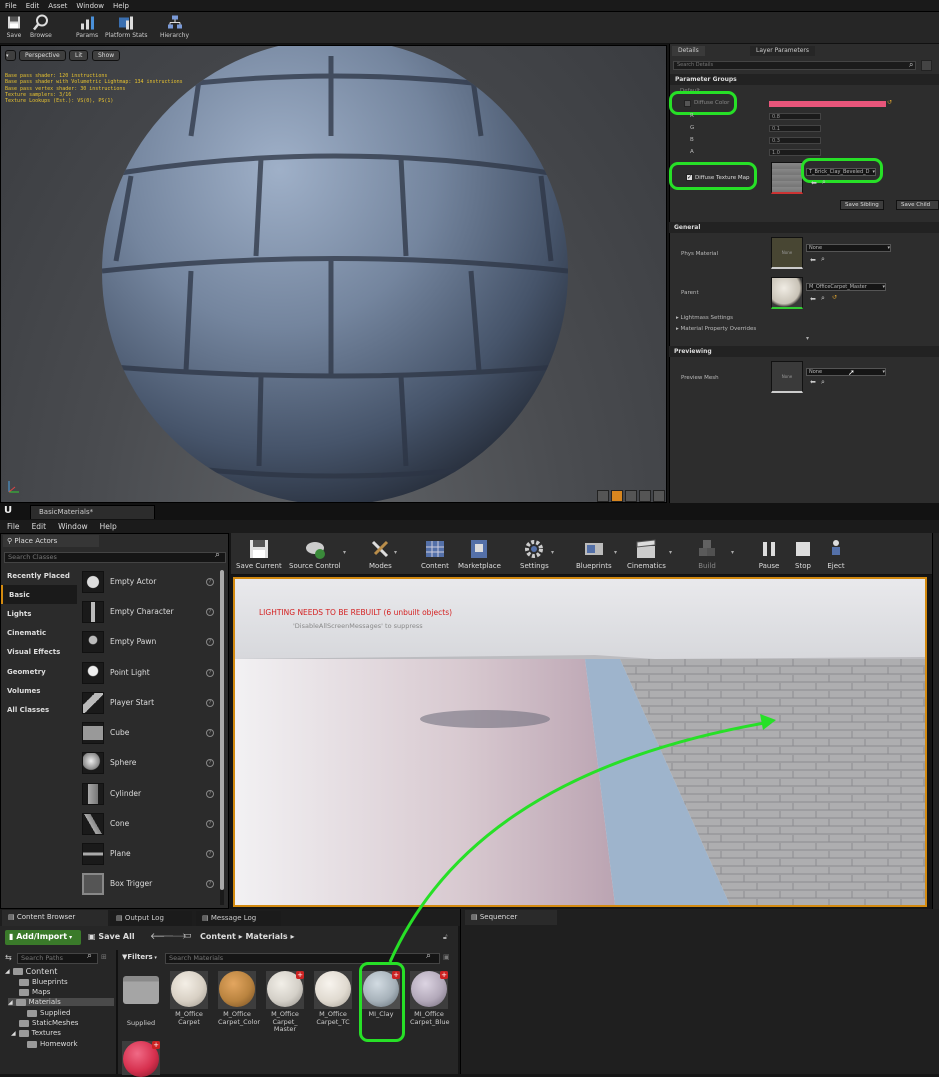 The width and height of the screenshot is (939, 1077). What do you see at coordinates (106, 55) in the screenshot?
I see `show-button: Show` at bounding box center [106, 55].